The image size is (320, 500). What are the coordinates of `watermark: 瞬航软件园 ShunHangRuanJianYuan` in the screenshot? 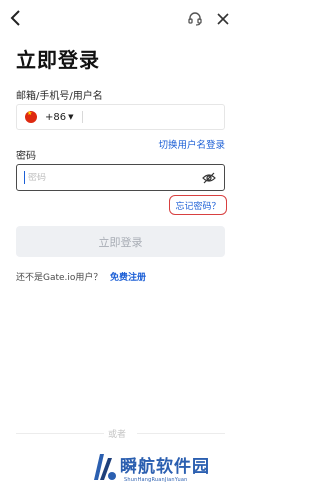 It's located at (160, 472).